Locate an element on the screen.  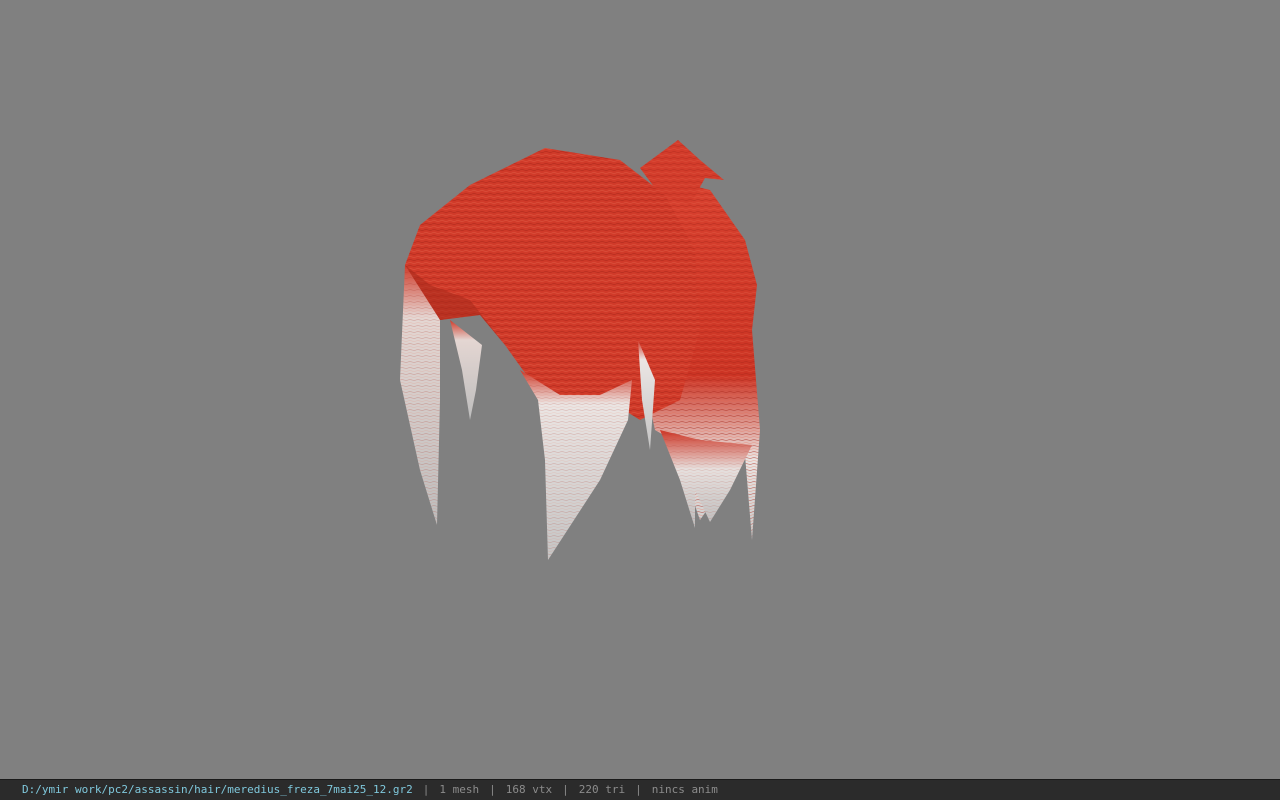
vertex-count-label: 168 vtx is located at coordinates (529, 789).